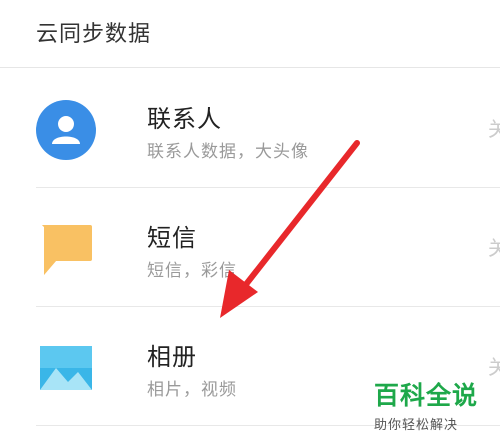 The height and width of the screenshot is (437, 500). What do you see at coordinates (94, 34) in the screenshot?
I see `page-title: 云同步数据` at bounding box center [94, 34].